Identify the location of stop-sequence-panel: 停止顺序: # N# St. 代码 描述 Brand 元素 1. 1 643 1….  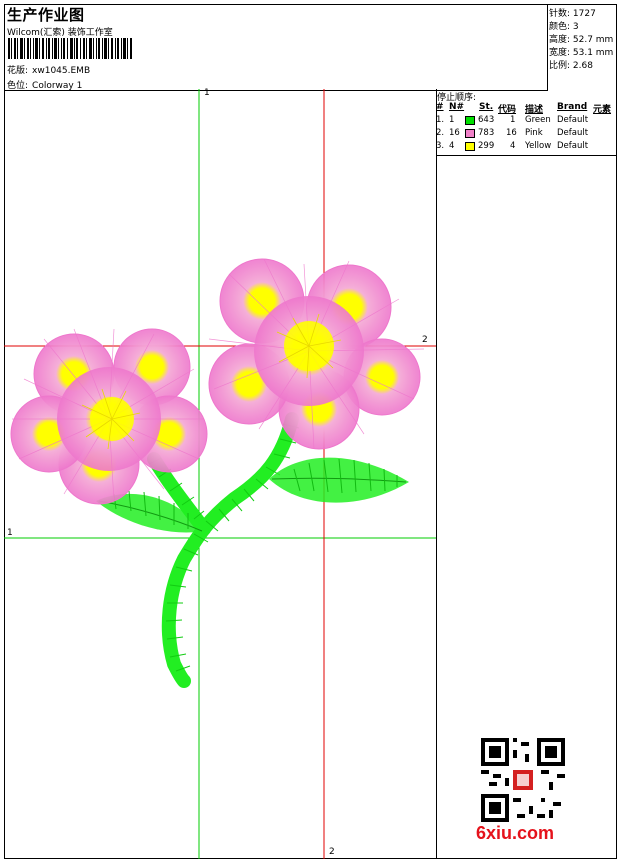
(526, 122).